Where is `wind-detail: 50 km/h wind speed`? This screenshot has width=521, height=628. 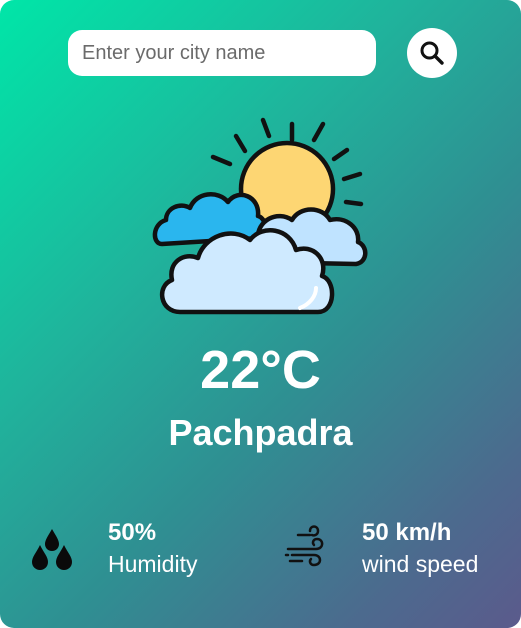 wind-detail: 50 km/h wind speed is located at coordinates (399, 550).